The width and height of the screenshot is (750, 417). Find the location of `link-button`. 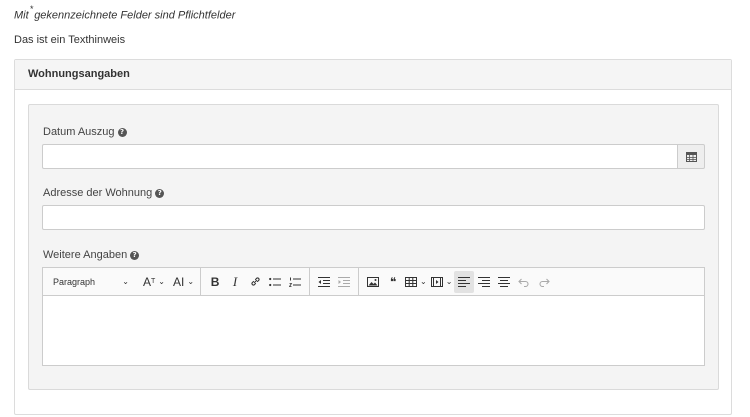

link-button is located at coordinates (255, 282).